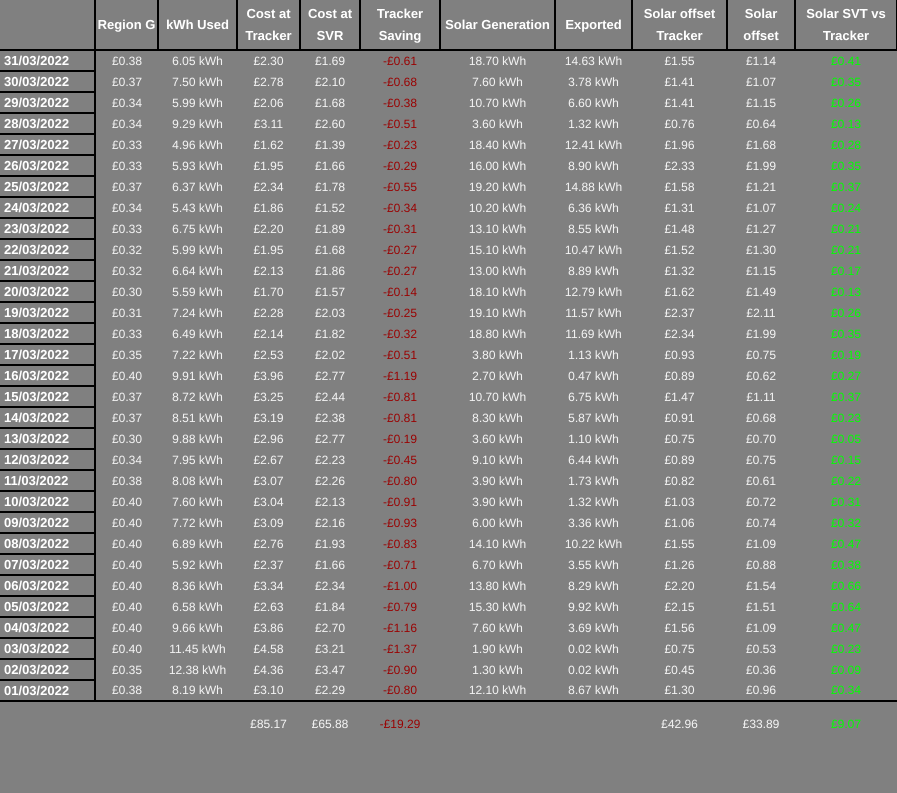 Image resolution: width=897 pixels, height=793 pixels. Describe the element at coordinates (198, 670) in the screenshot. I see `table-cell-text: 12.38 kWh` at that location.